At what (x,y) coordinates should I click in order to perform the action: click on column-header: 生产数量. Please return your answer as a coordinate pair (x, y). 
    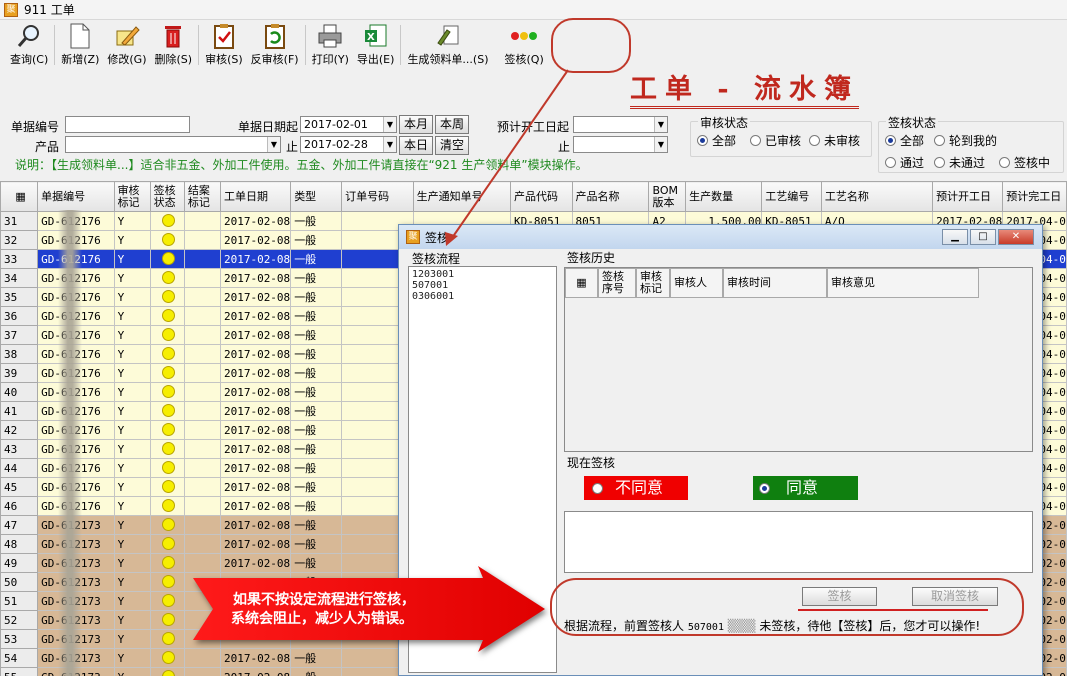
    Looking at the image, I should click on (724, 196).